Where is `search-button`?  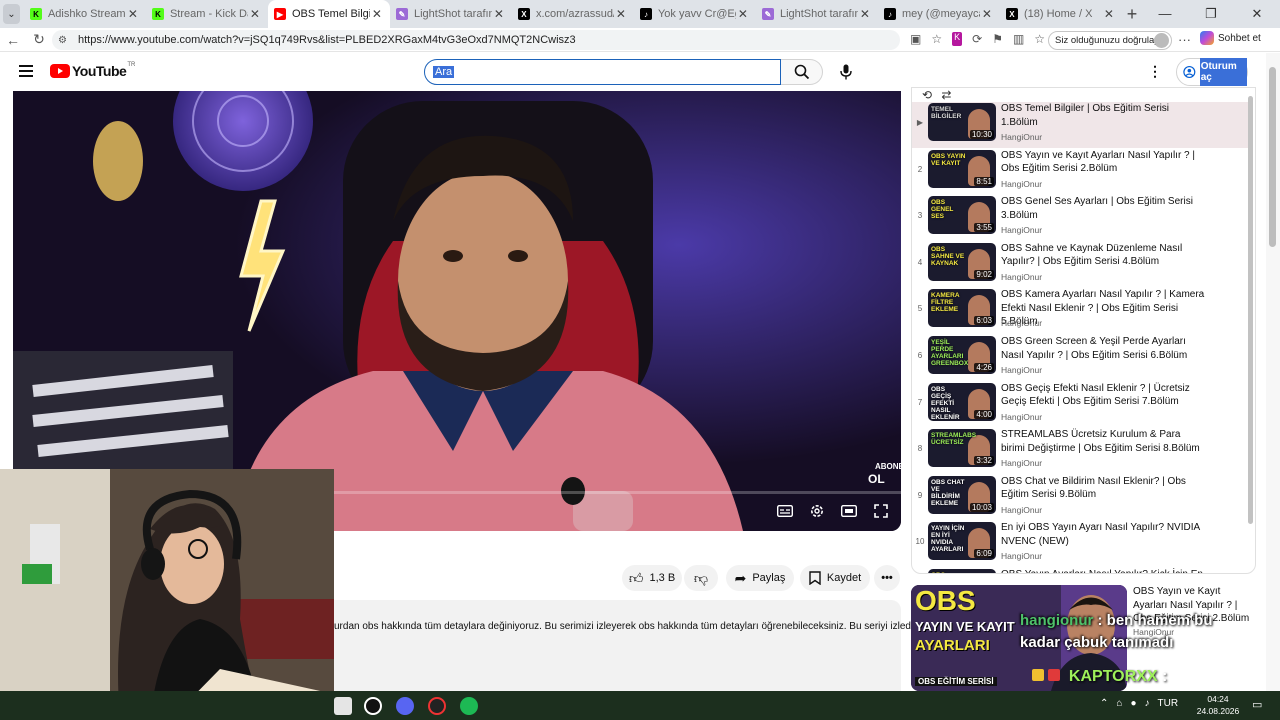
search-button is located at coordinates (802, 72).